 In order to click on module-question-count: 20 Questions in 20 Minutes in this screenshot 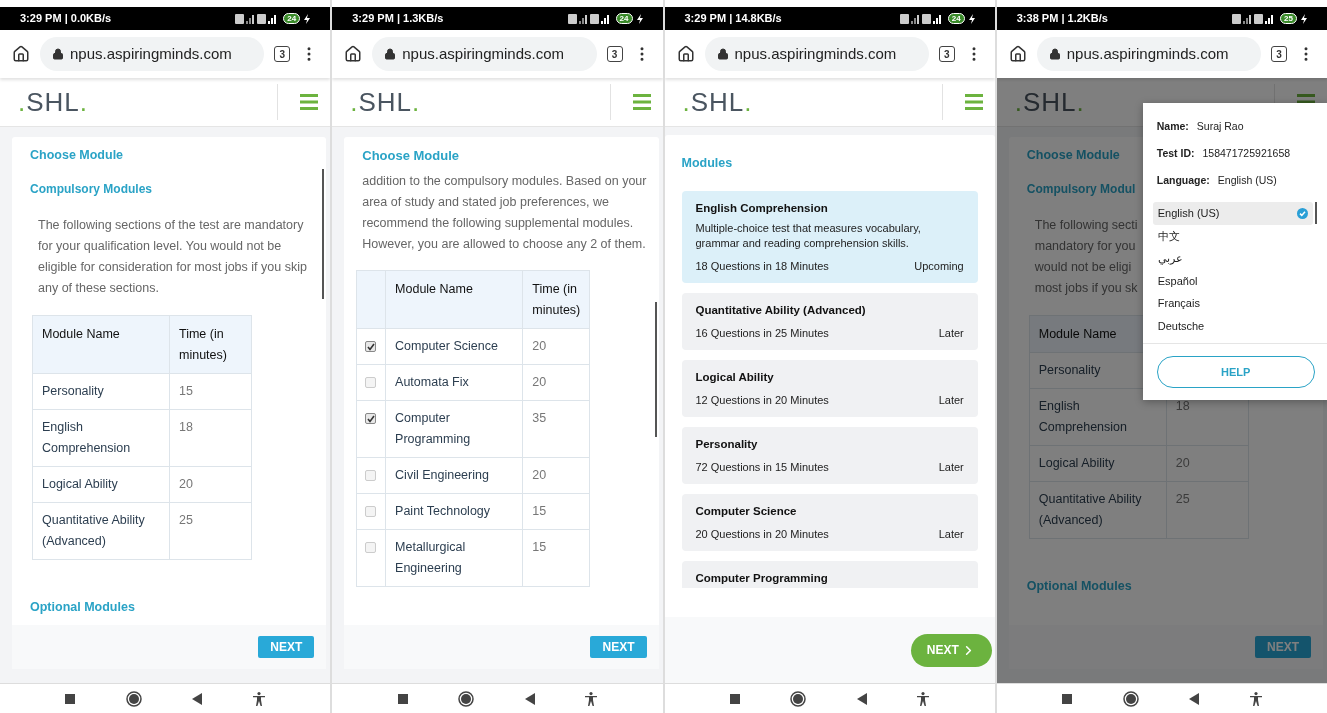, I will do `click(762, 534)`.